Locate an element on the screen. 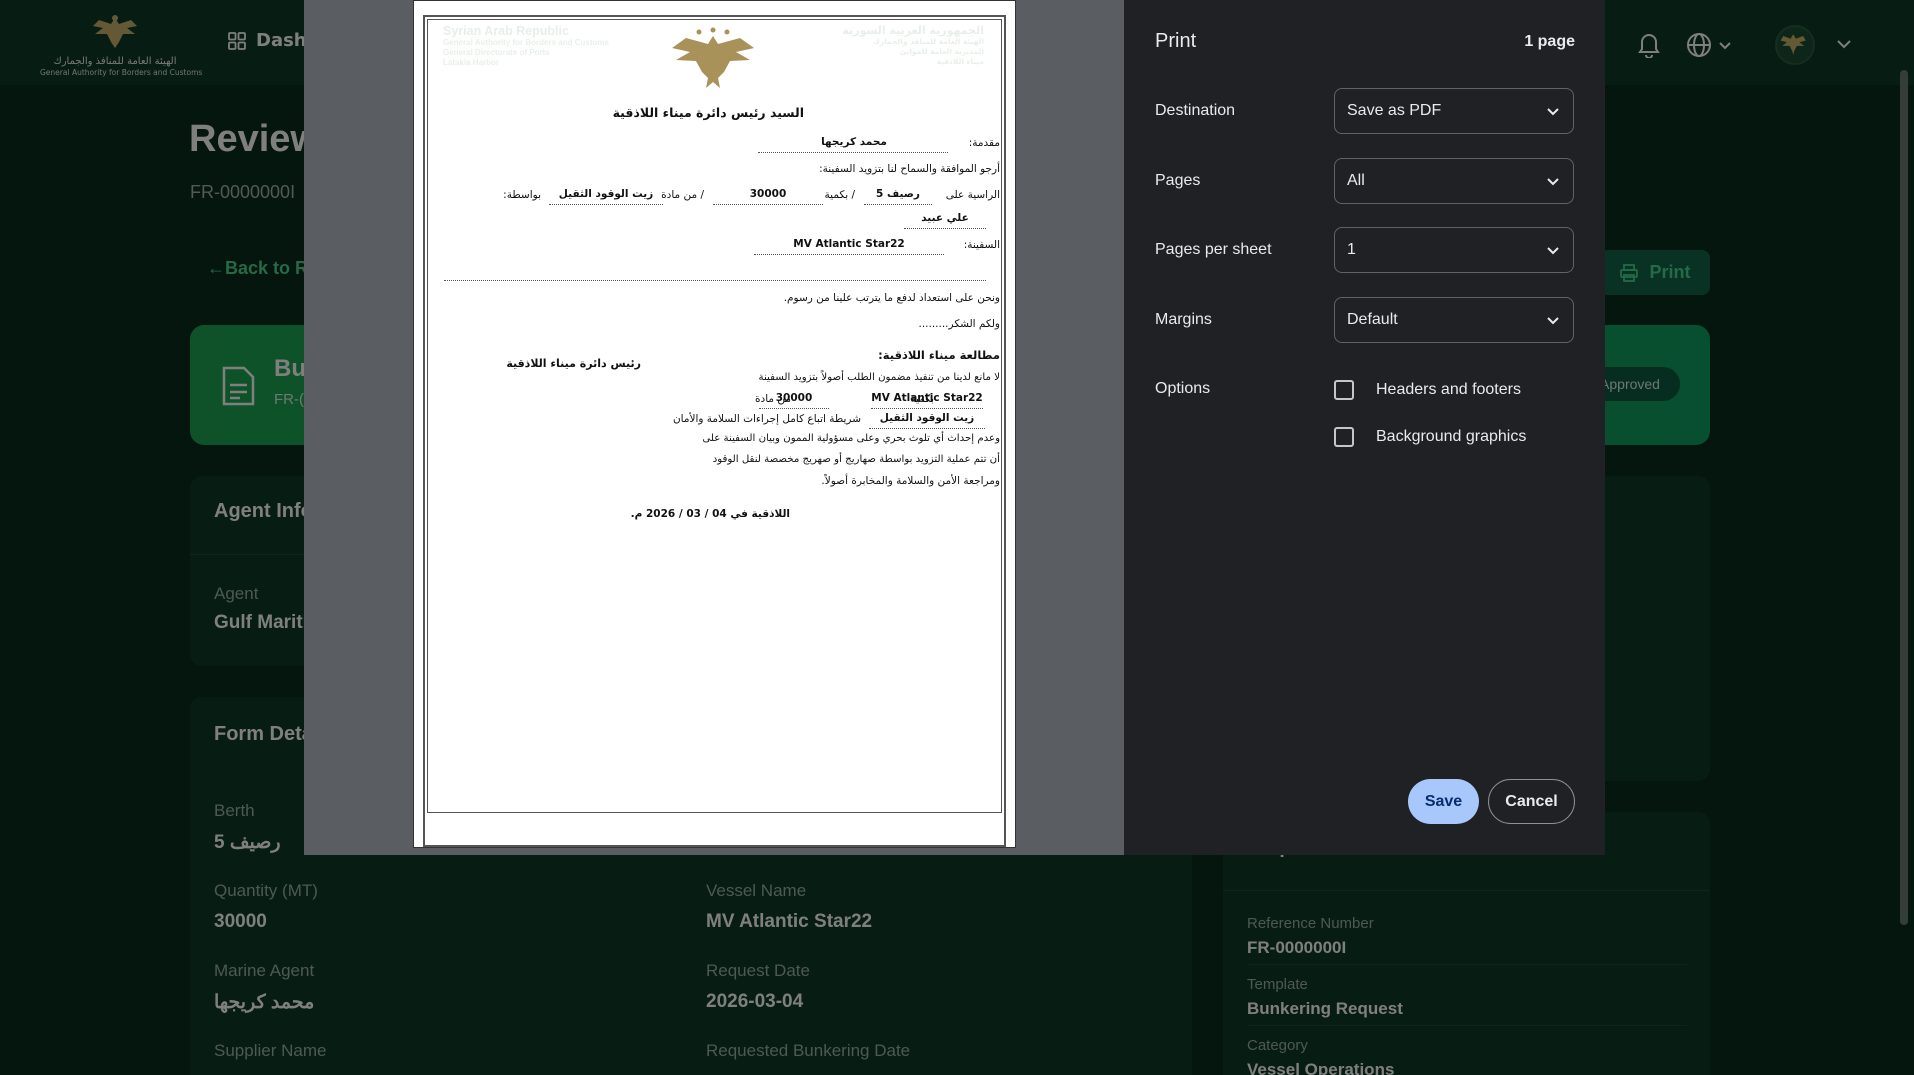 This screenshot has width=1914, height=1075. doc-via-value: علي عبيد is located at coordinates (945, 218).